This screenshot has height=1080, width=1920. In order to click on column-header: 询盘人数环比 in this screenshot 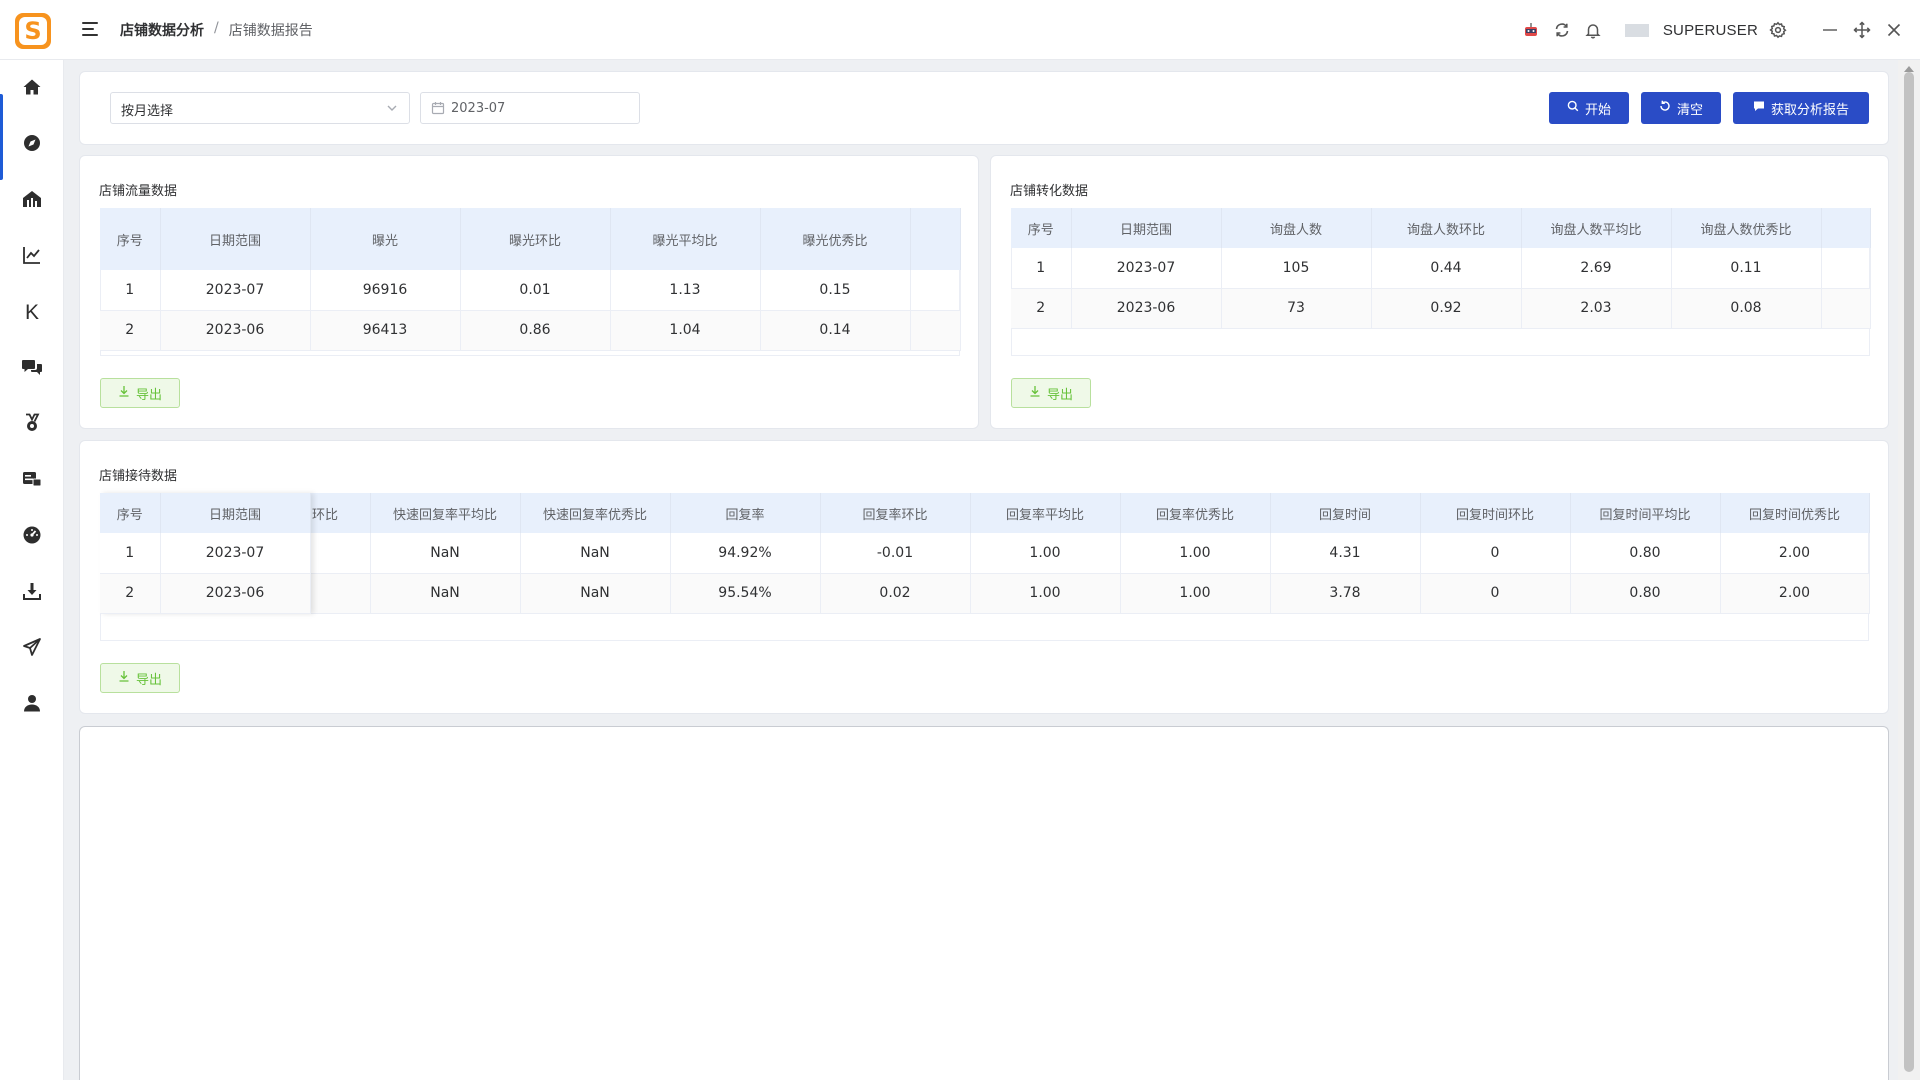, I will do `click(1446, 228)`.